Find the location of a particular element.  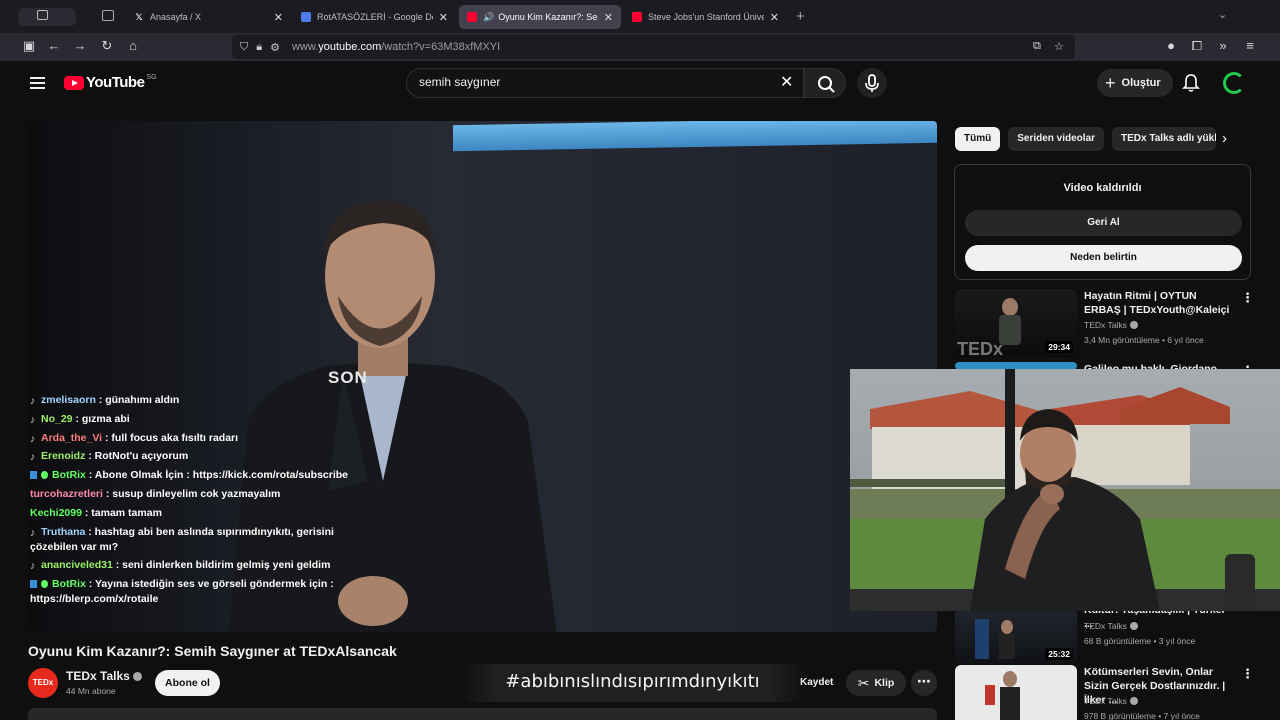

microphone-icon is located at coordinates (872, 83).